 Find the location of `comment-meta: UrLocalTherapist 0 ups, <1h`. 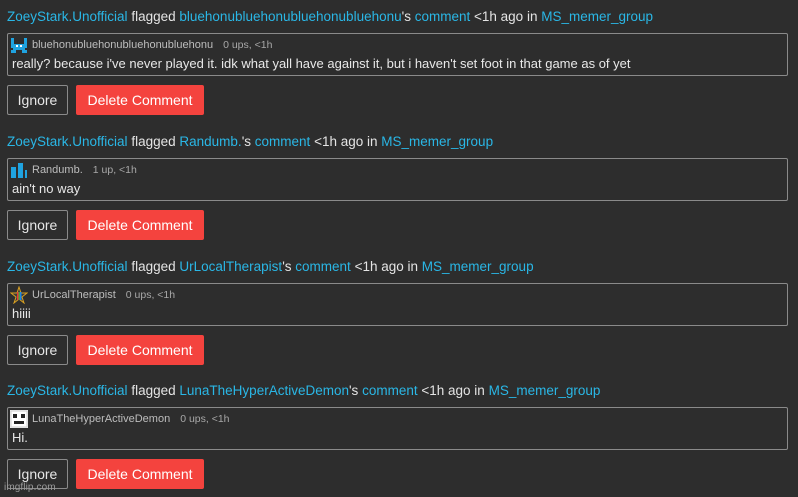

comment-meta: UrLocalTherapist 0 ups, <1h is located at coordinates (92, 295).